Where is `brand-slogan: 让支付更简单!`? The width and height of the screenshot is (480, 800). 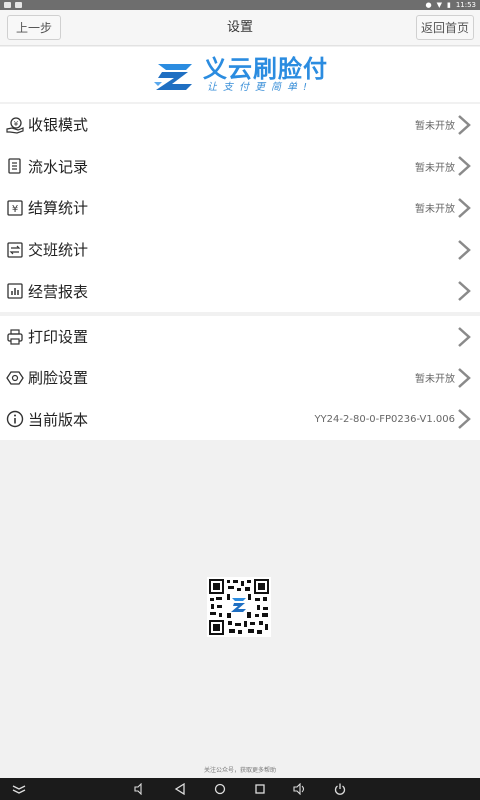 brand-slogan: 让支付更简单! is located at coordinates (260, 87).